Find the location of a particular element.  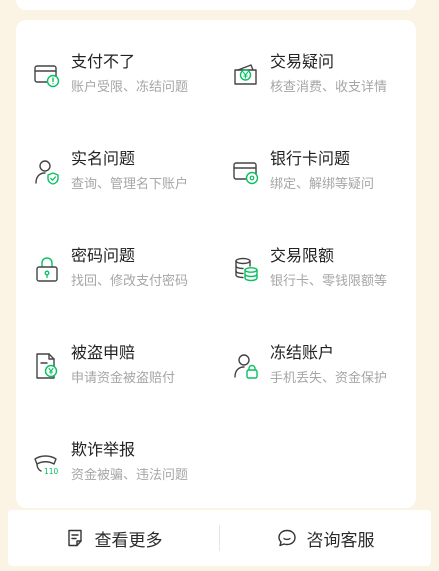

lock-icon is located at coordinates (47, 269).